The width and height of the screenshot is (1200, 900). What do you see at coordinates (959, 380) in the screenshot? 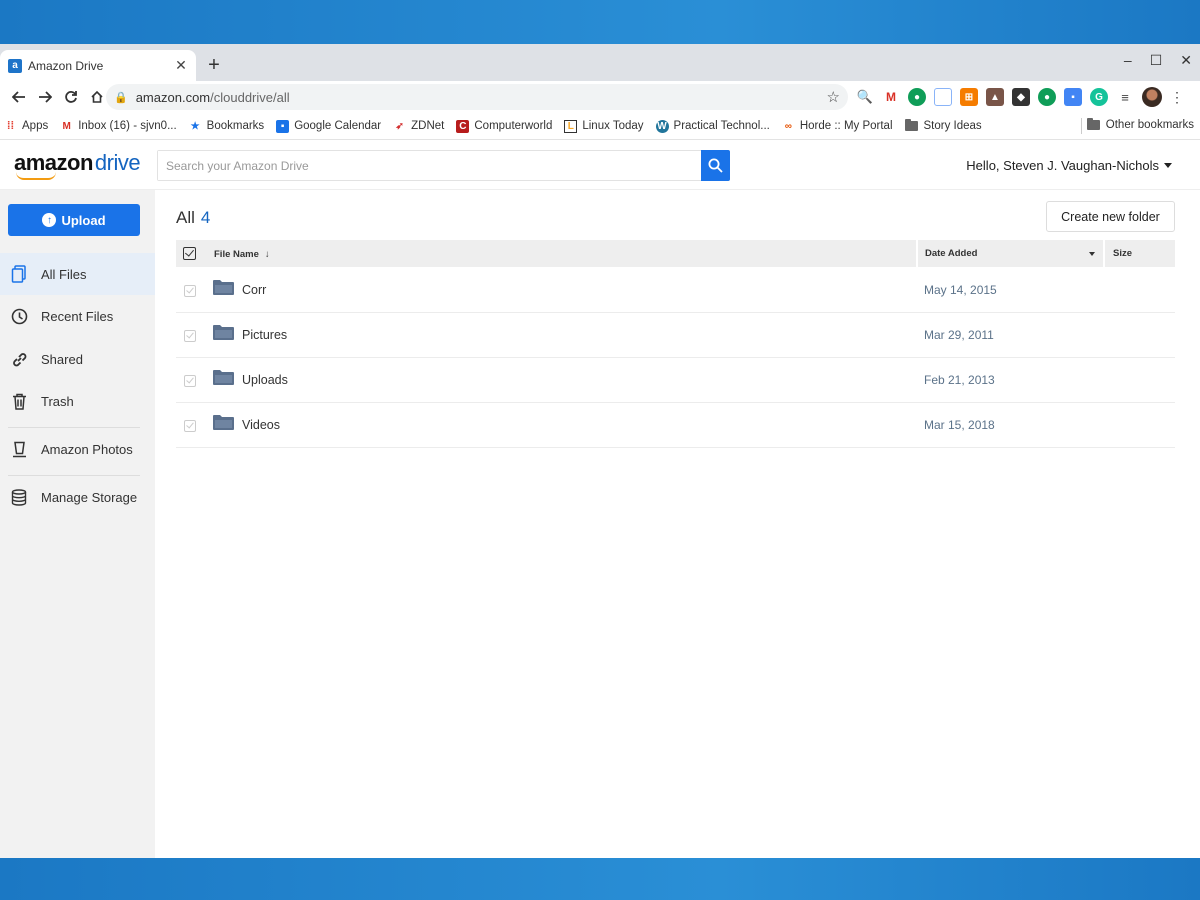
I see `date-added: Feb 21, 2013` at bounding box center [959, 380].